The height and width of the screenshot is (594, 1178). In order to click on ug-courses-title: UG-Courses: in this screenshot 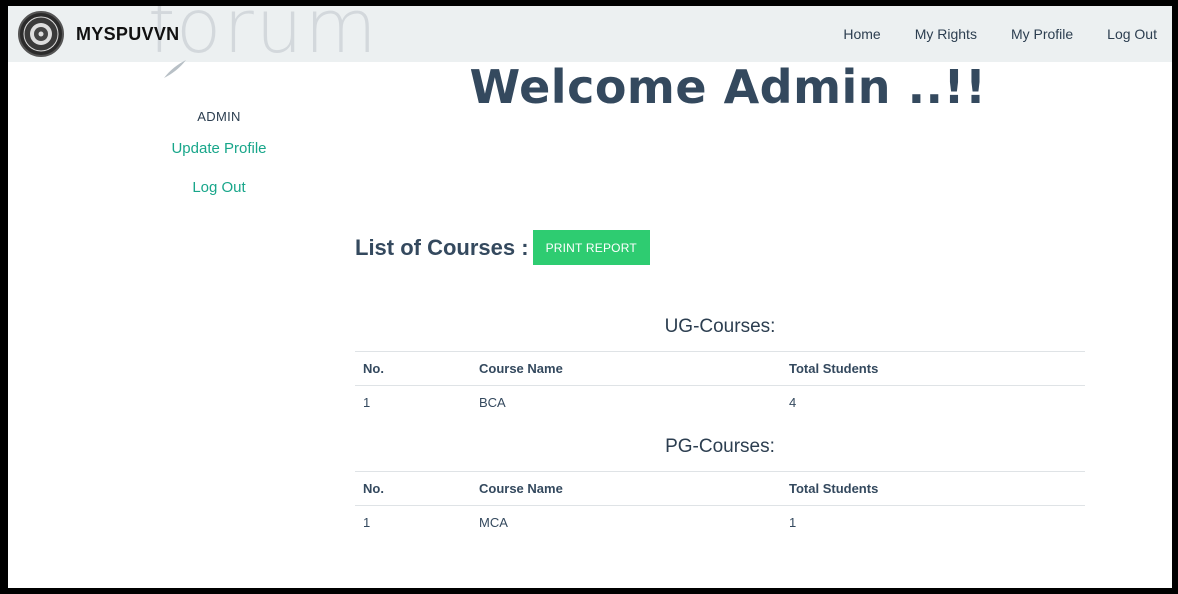, I will do `click(720, 326)`.